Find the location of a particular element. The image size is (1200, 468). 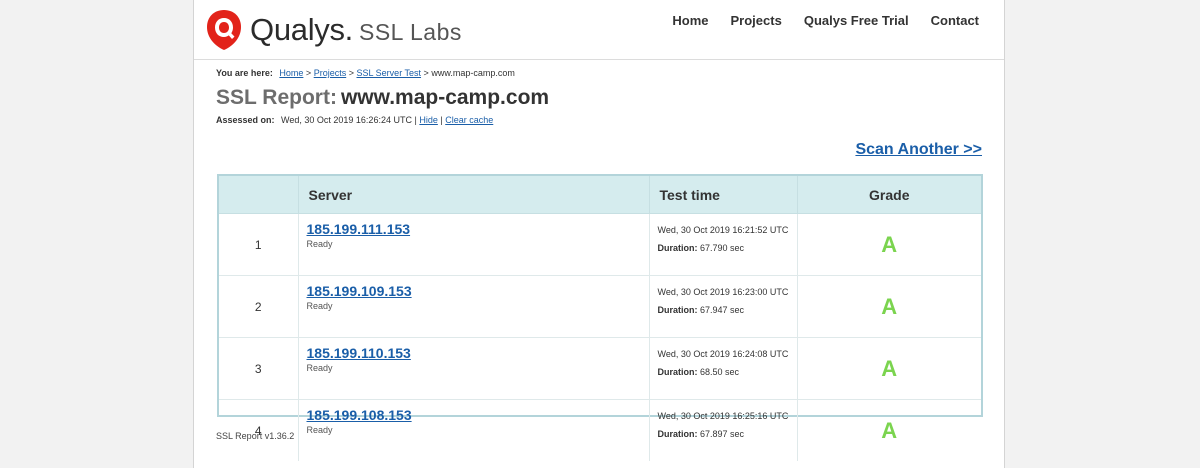

server-ip-link: 185.199.109.153 is located at coordinates (478, 291).